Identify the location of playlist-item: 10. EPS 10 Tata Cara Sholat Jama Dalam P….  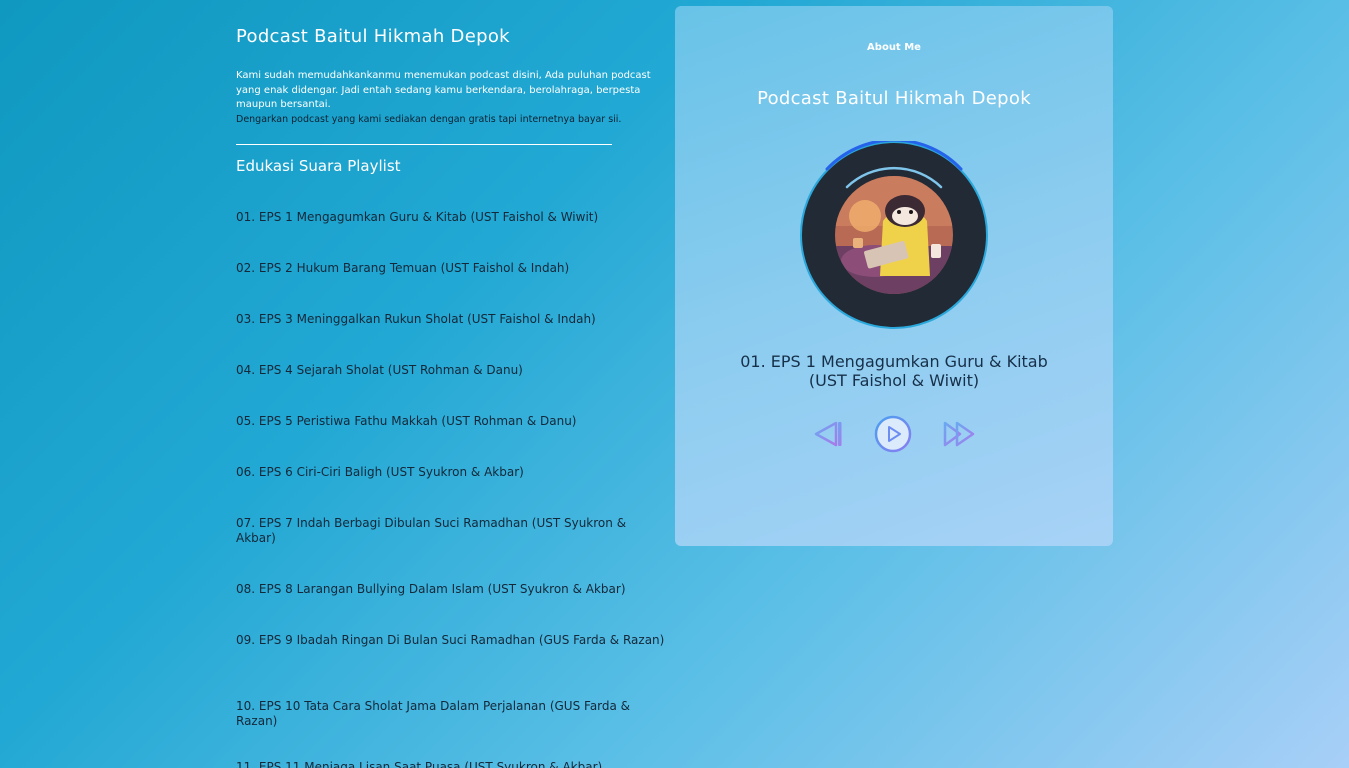
(451, 714).